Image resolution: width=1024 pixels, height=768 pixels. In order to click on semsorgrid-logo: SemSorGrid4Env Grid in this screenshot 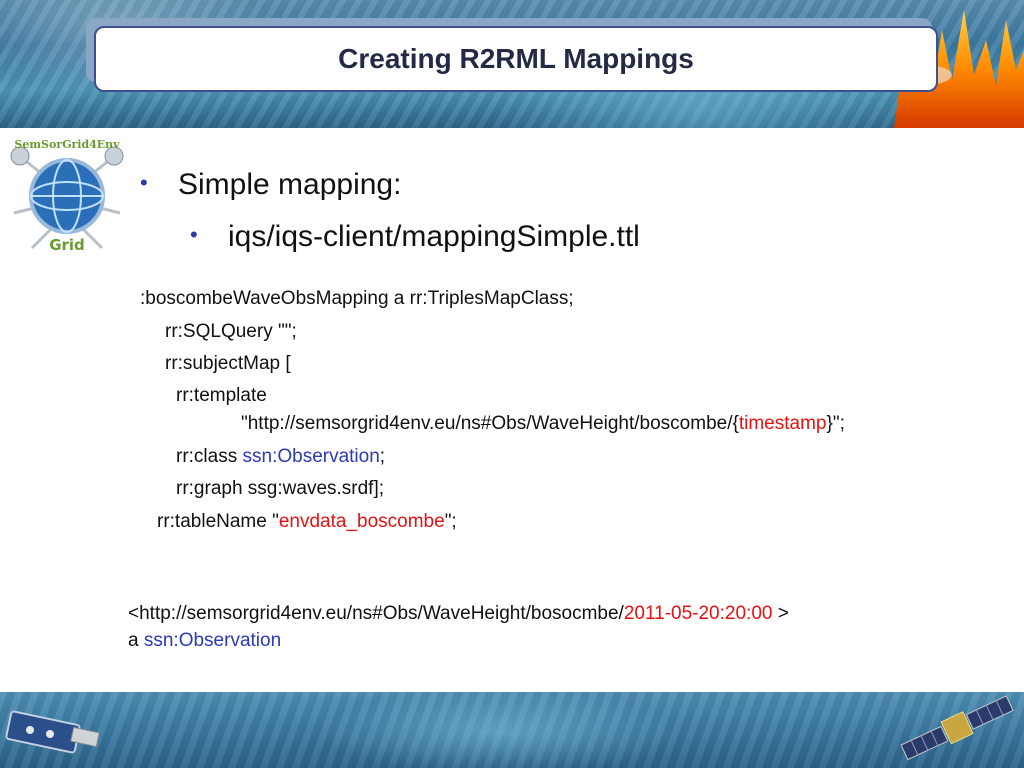, I will do `click(67, 196)`.